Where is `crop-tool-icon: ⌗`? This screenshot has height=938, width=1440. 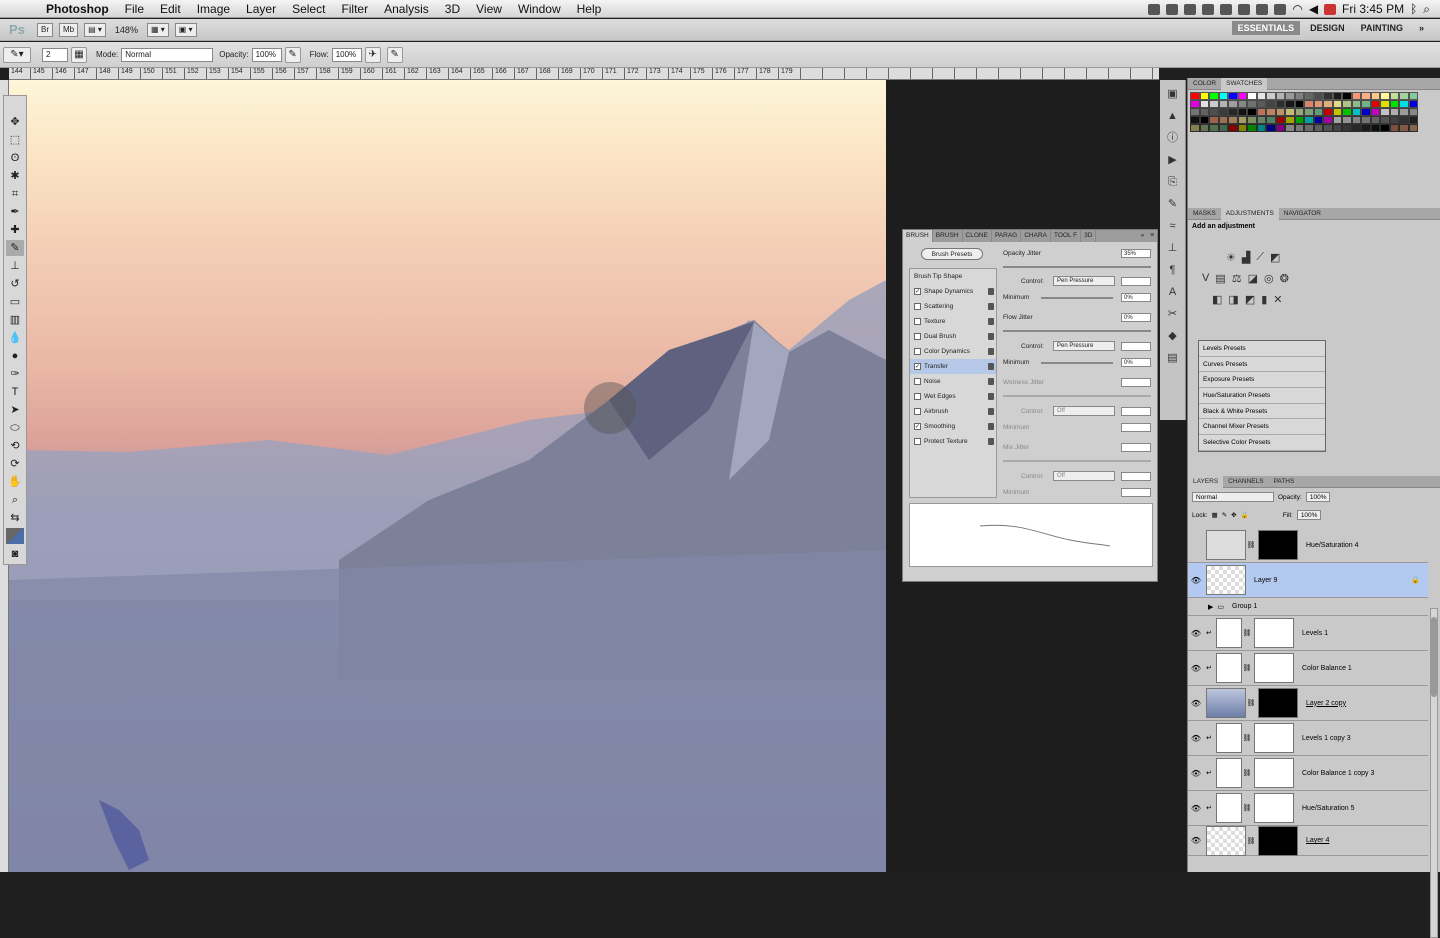
crop-tool-icon: ⌗ is located at coordinates (15, 194).